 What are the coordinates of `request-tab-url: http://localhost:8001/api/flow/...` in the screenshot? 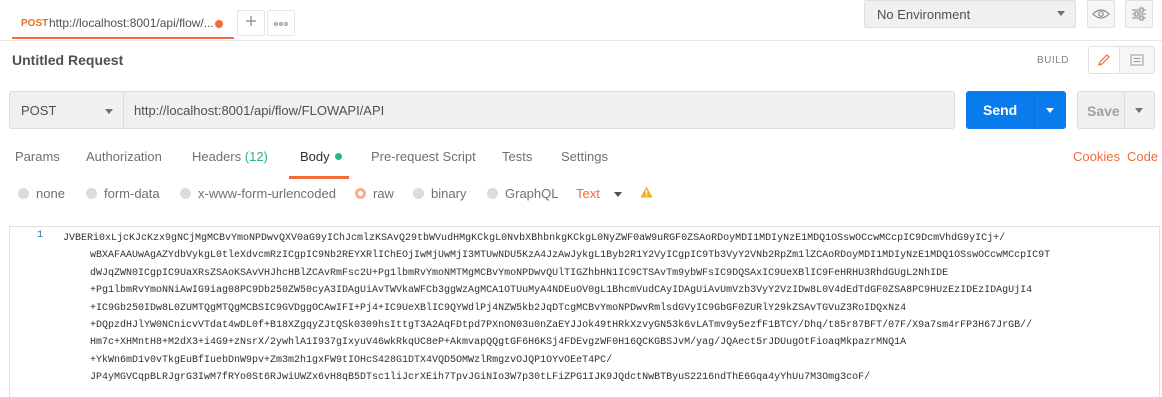 It's located at (131, 23).